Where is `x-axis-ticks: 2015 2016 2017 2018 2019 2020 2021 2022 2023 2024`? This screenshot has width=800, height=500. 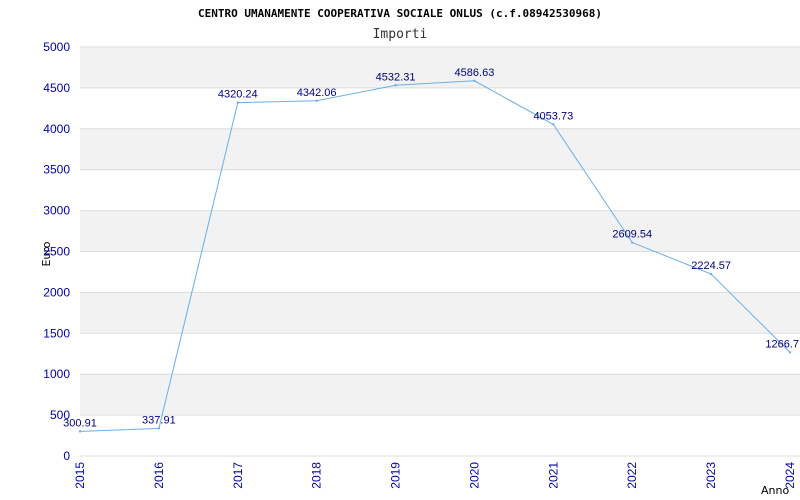 x-axis-ticks: 2015 2016 2017 2018 2019 2020 2021 2022 2023 2024 is located at coordinates (435, 475).